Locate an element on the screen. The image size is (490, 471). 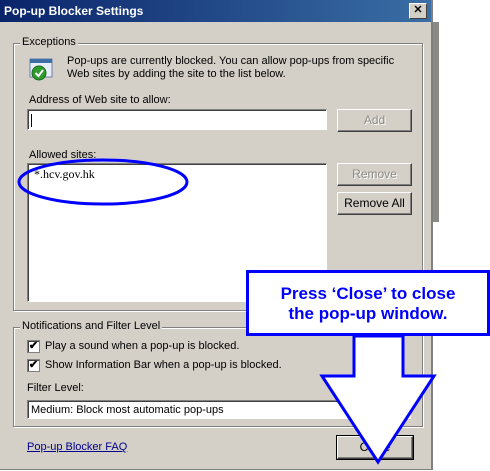
down-arrow-icon is located at coordinates (378, 399).